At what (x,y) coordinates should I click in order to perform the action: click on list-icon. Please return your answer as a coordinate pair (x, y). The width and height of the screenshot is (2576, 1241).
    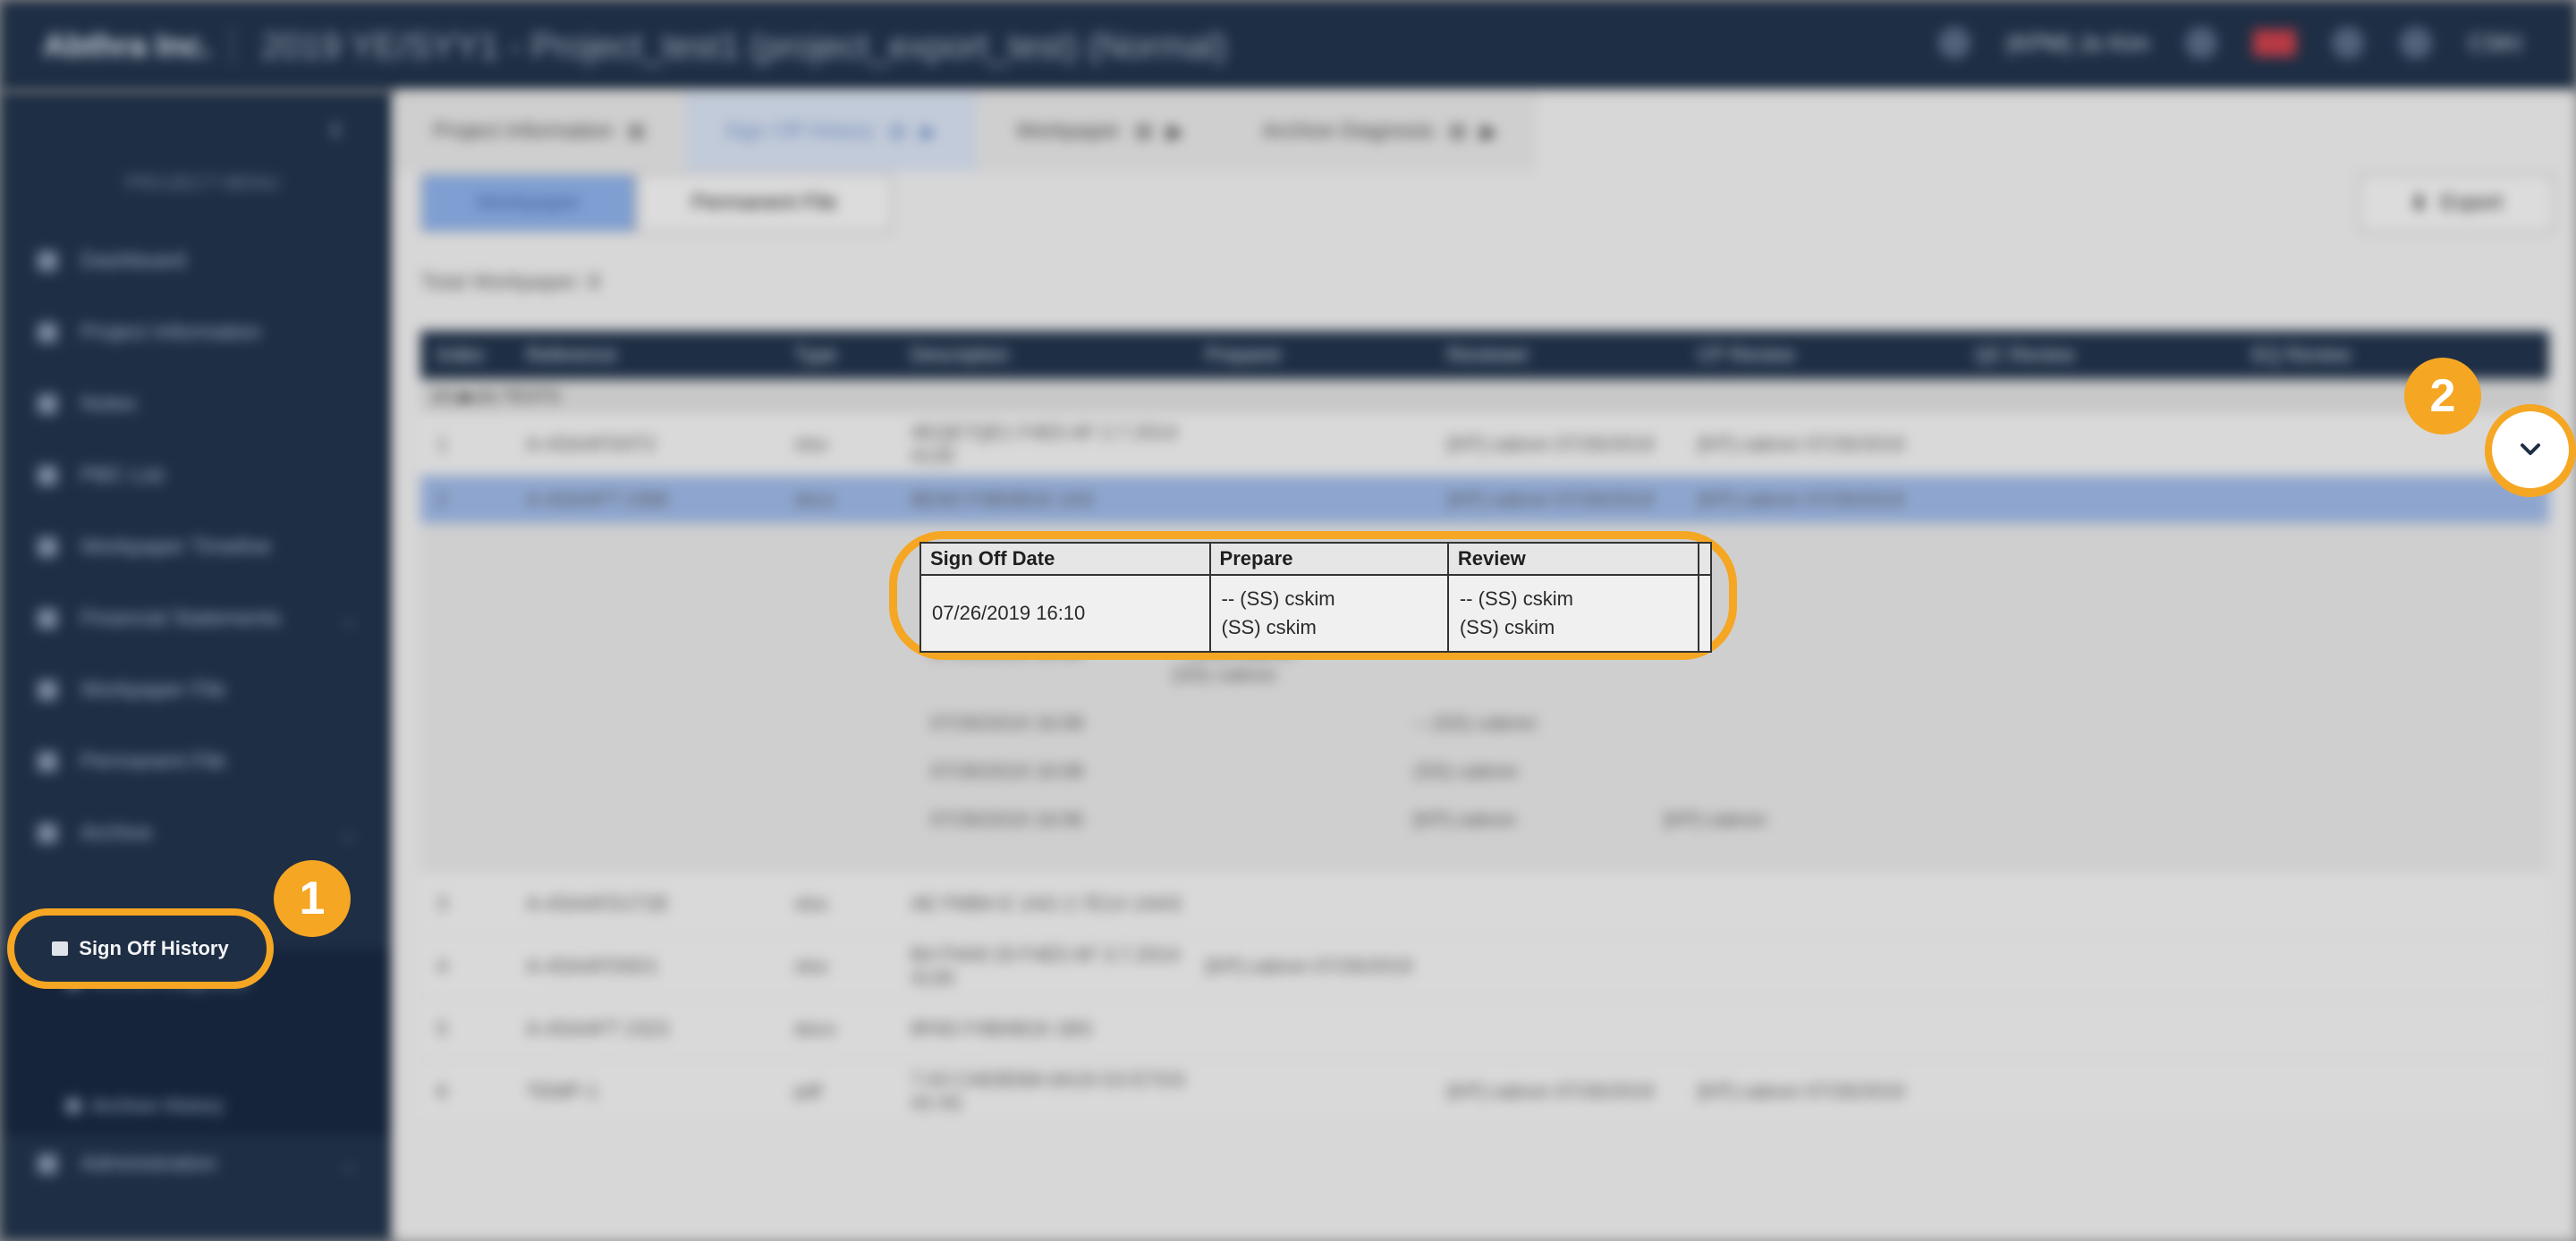
    Looking at the image, I should click on (47, 475).